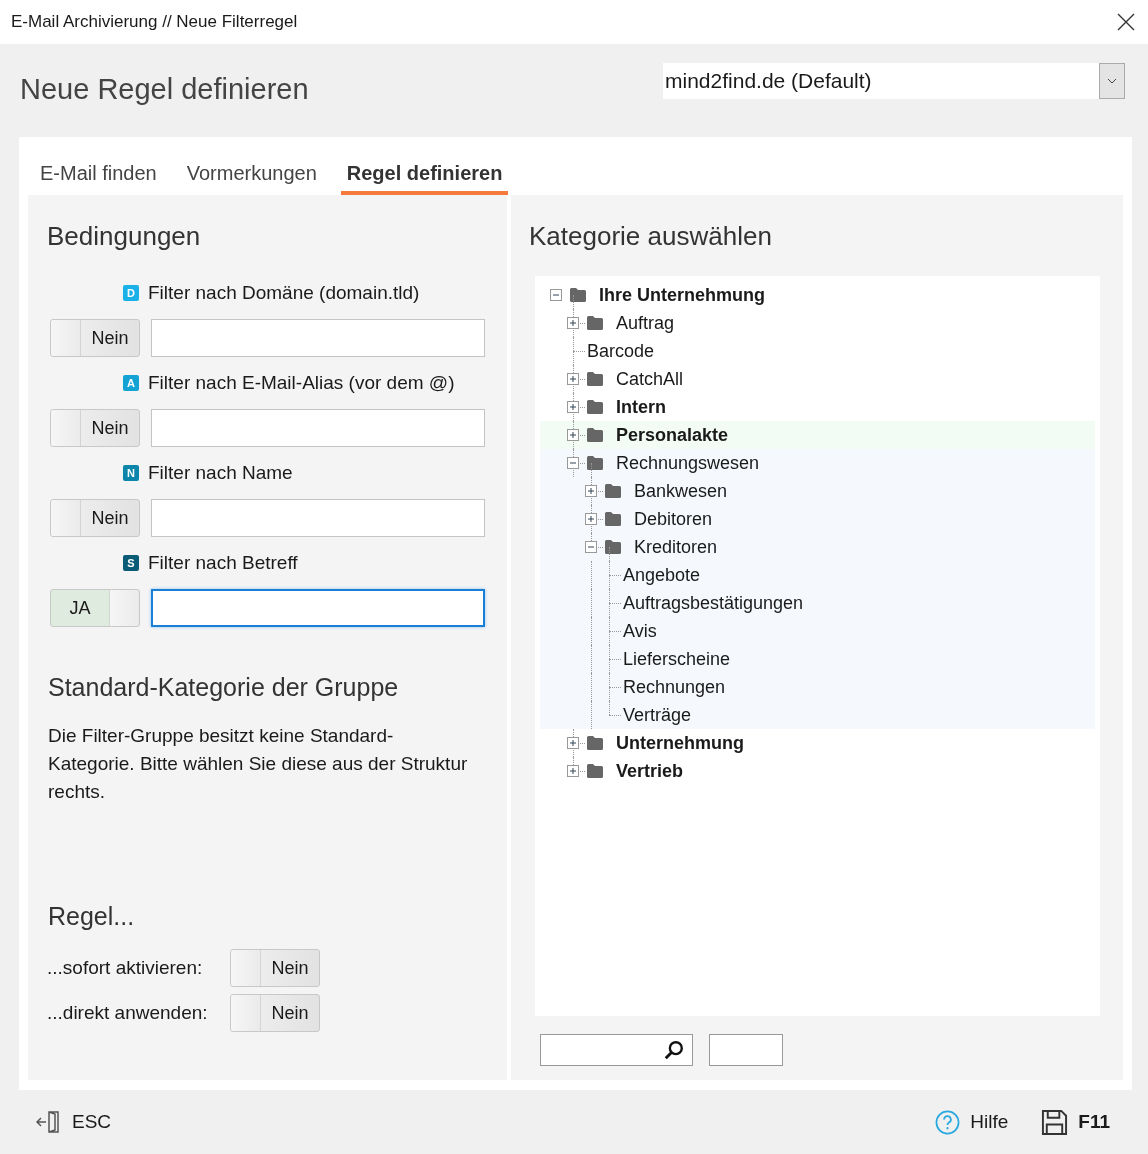  I want to click on window-title: E-Mail Archivierung // Neue Filterregel, so click(154, 22).